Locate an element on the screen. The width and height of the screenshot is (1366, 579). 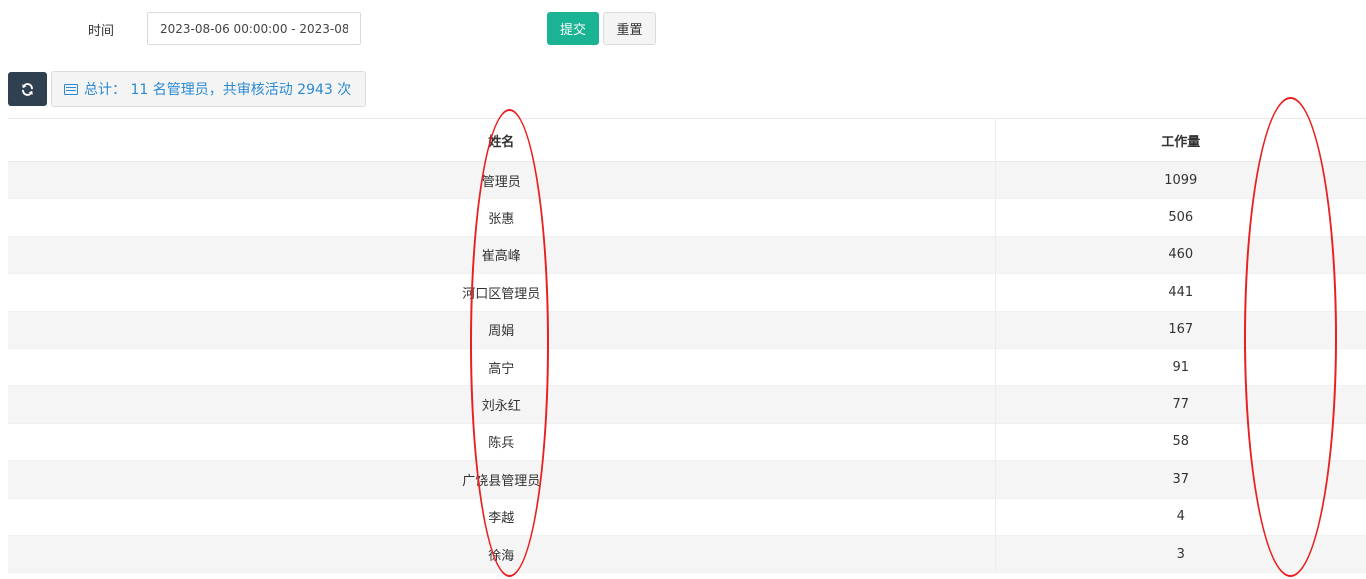
table-row: 河口区管理员 441 is located at coordinates (687, 292).